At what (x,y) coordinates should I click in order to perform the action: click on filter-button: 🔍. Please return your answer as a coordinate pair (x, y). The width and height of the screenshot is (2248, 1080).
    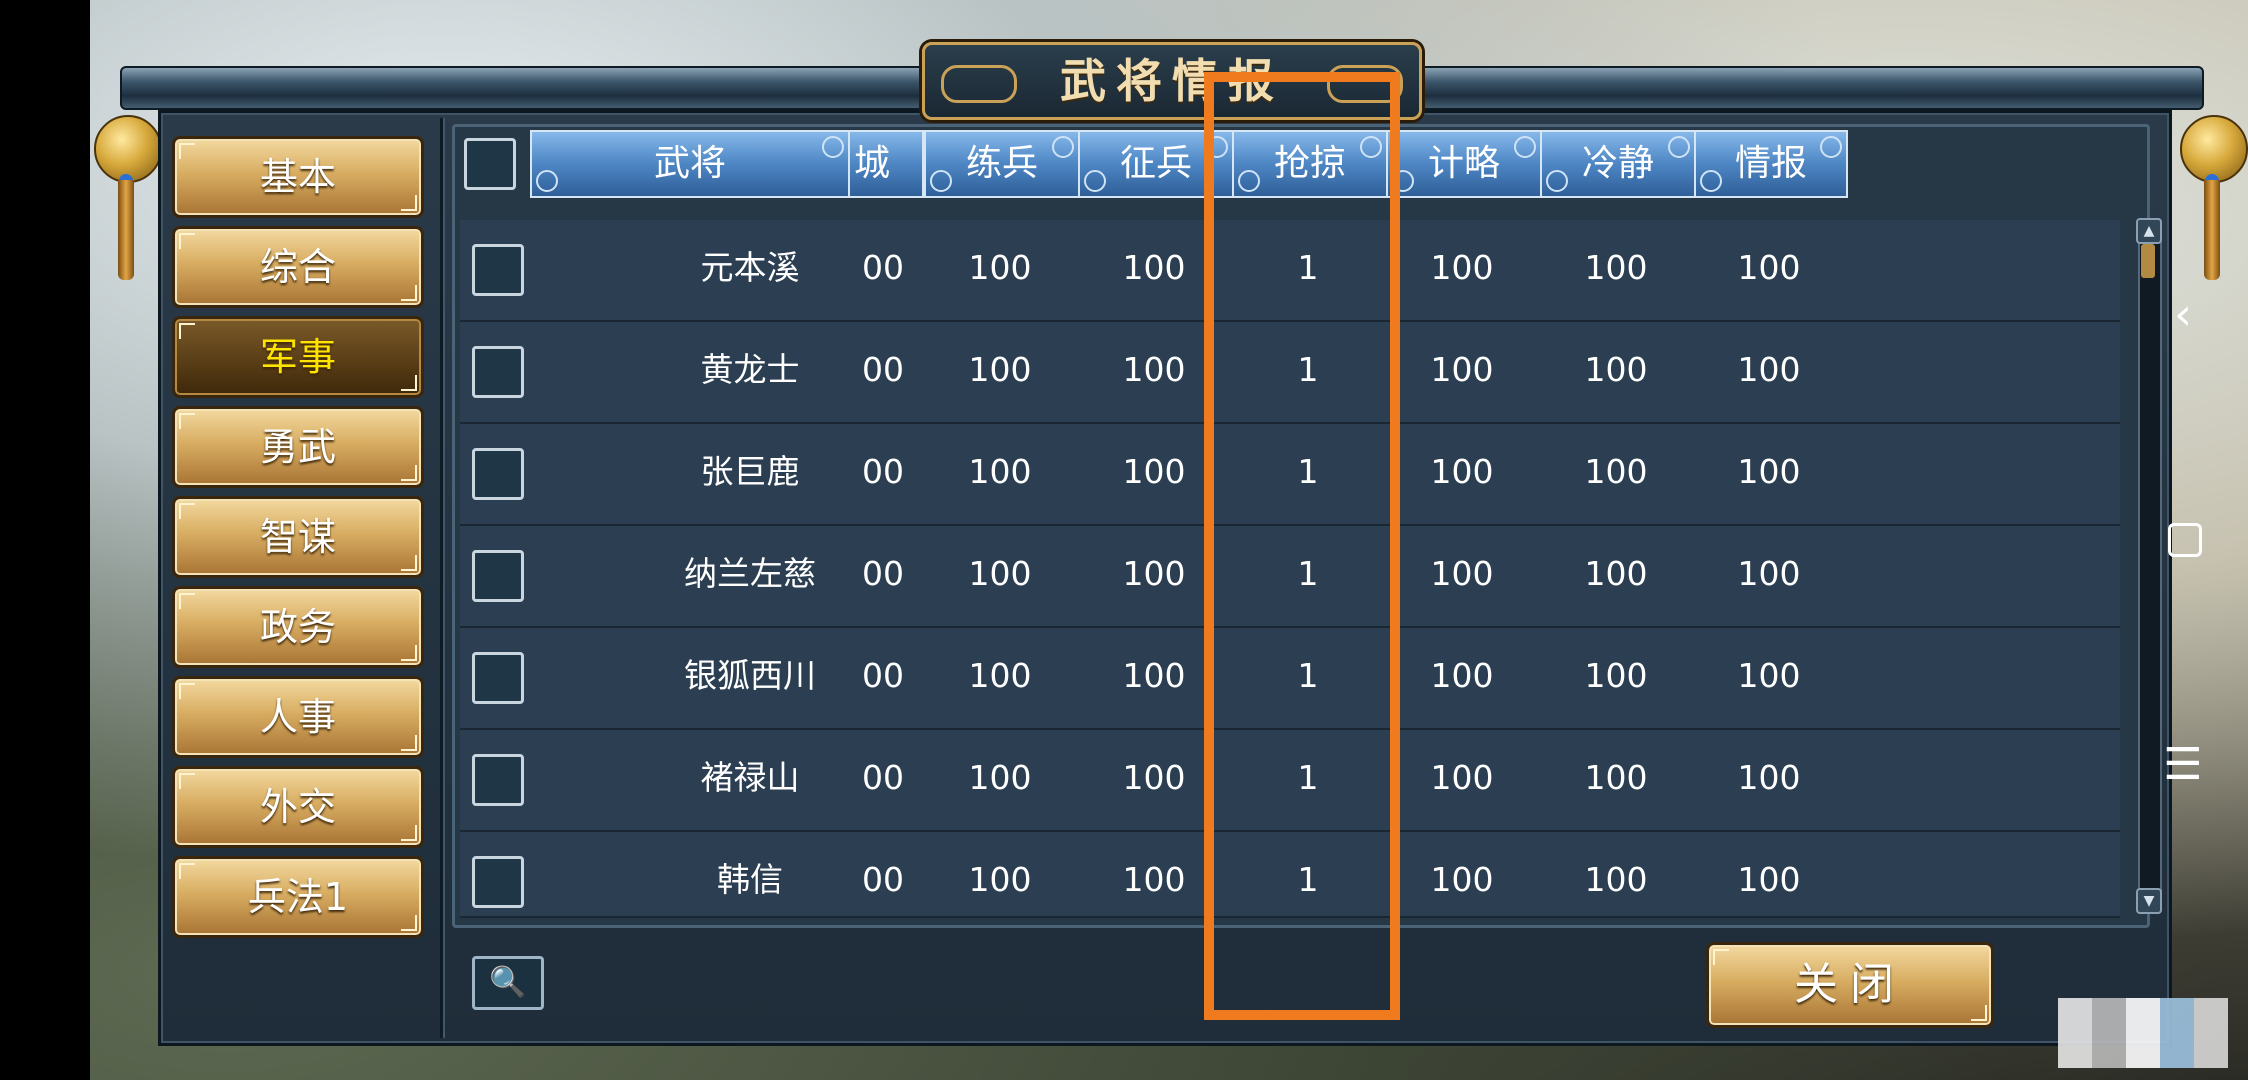
    Looking at the image, I should click on (508, 983).